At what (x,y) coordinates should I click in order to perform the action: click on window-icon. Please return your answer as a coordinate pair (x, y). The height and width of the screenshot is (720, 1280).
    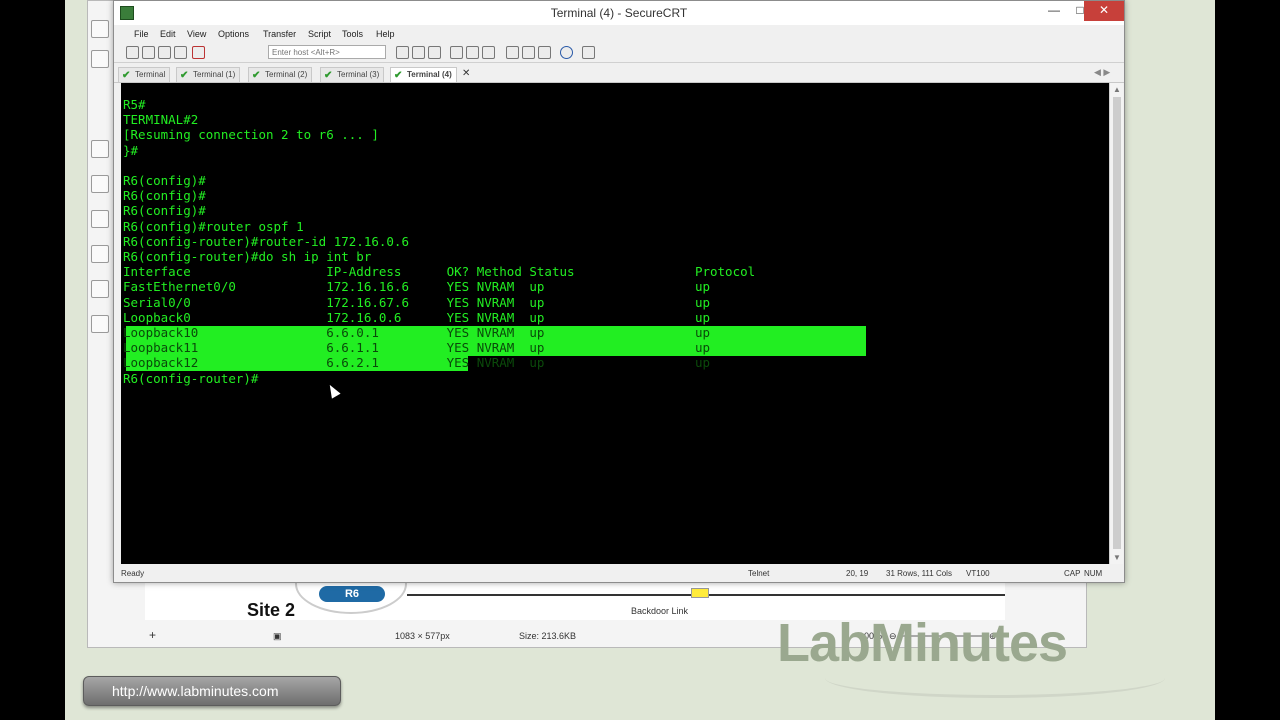
    Looking at the image, I should click on (588, 52).